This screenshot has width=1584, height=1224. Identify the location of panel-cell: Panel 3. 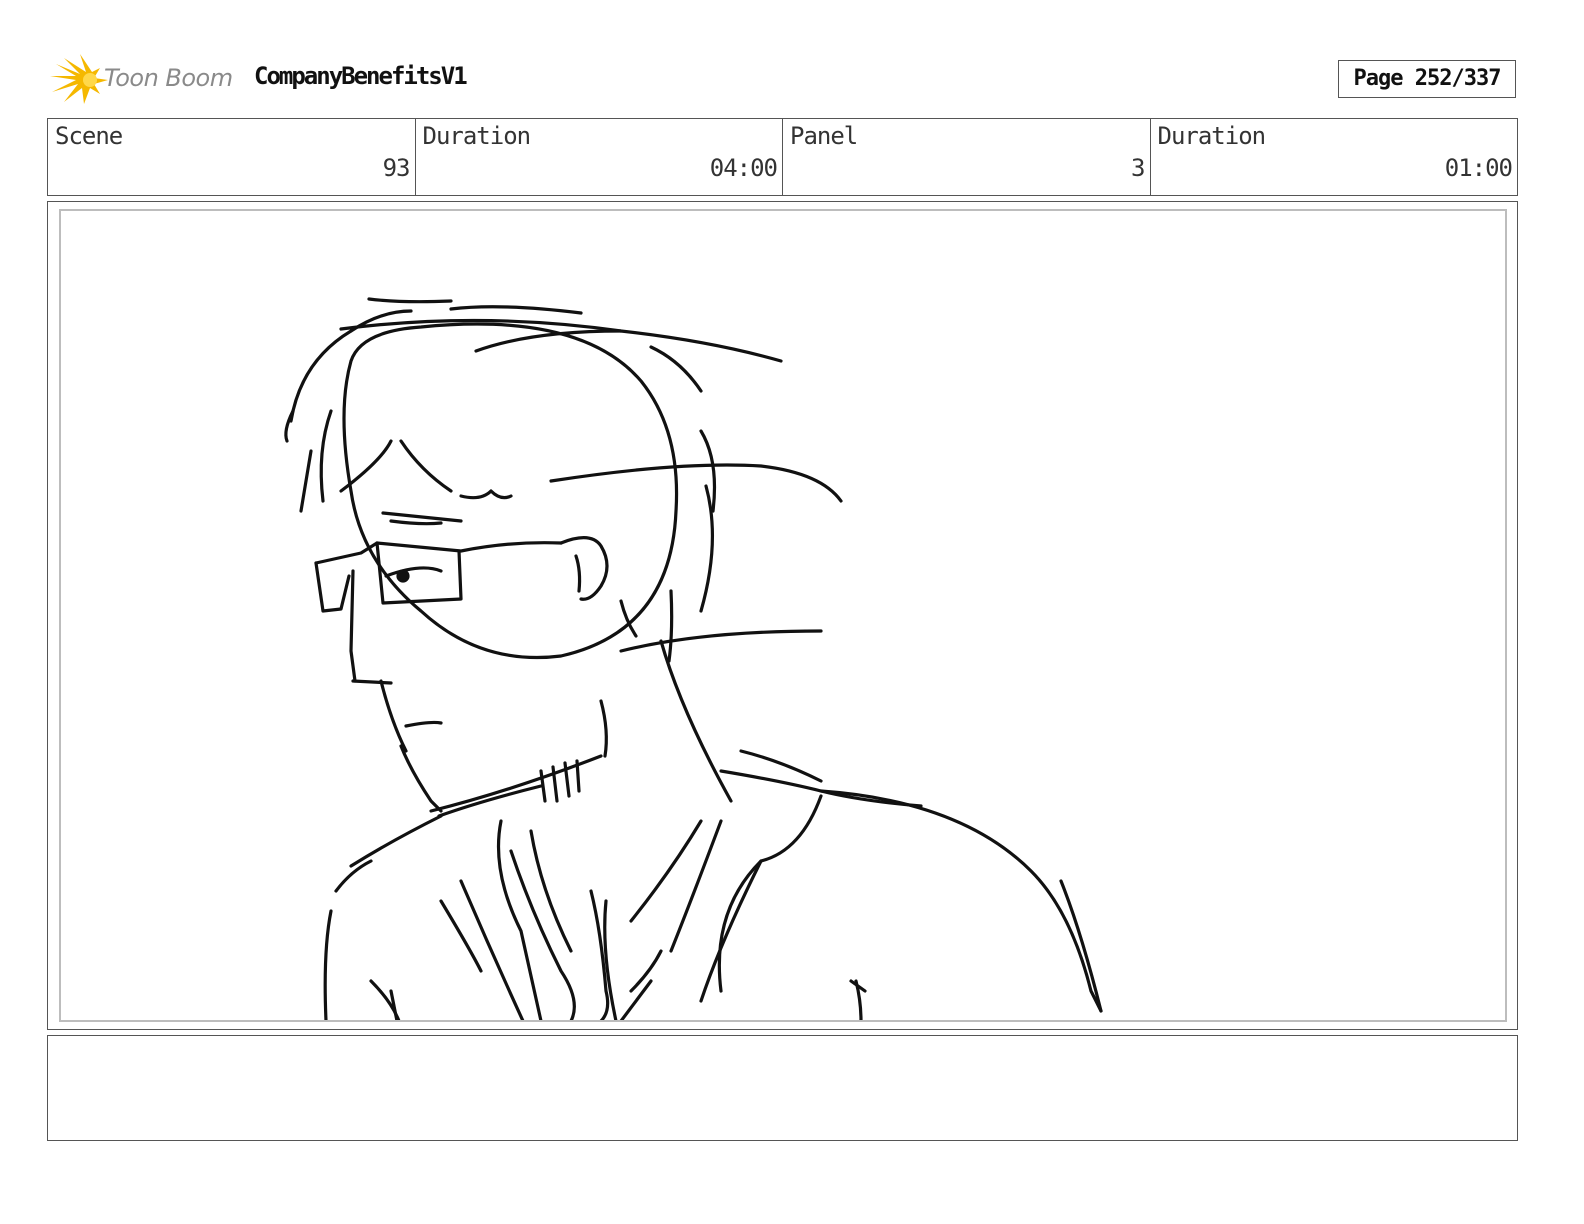
(967, 157).